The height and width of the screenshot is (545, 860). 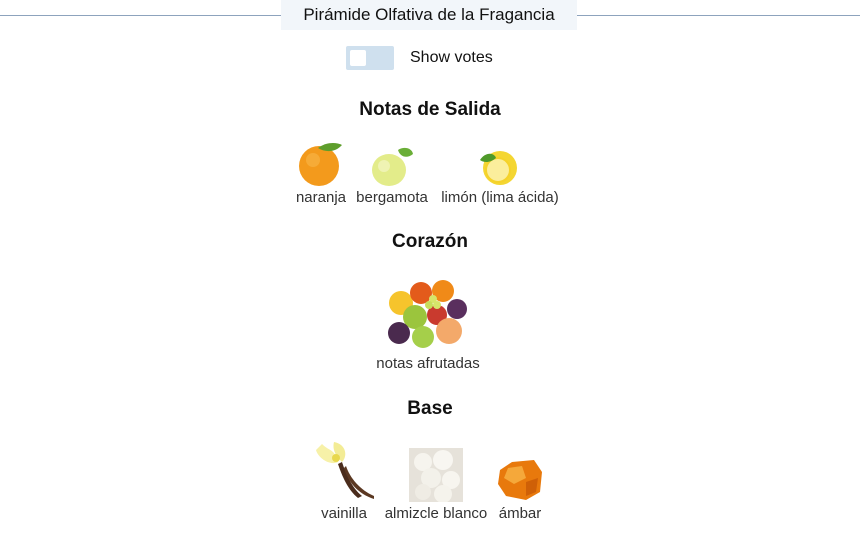 What do you see at coordinates (392, 167) in the screenshot?
I see `bergamot-icon` at bounding box center [392, 167].